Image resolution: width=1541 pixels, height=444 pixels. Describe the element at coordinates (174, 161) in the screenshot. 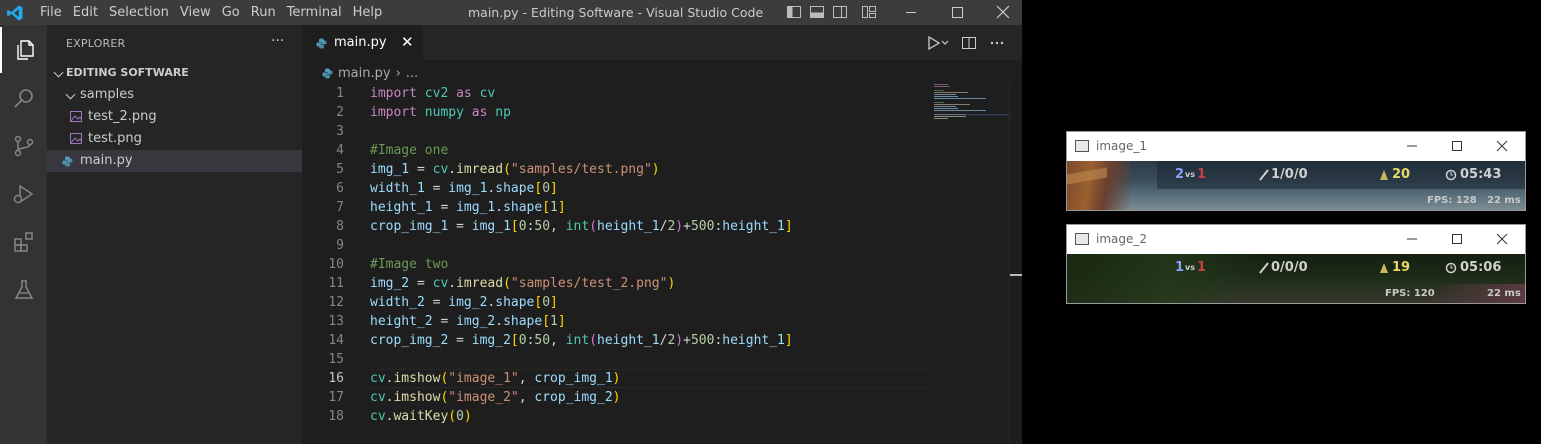

I see `tree-file-main-py: main.py` at that location.